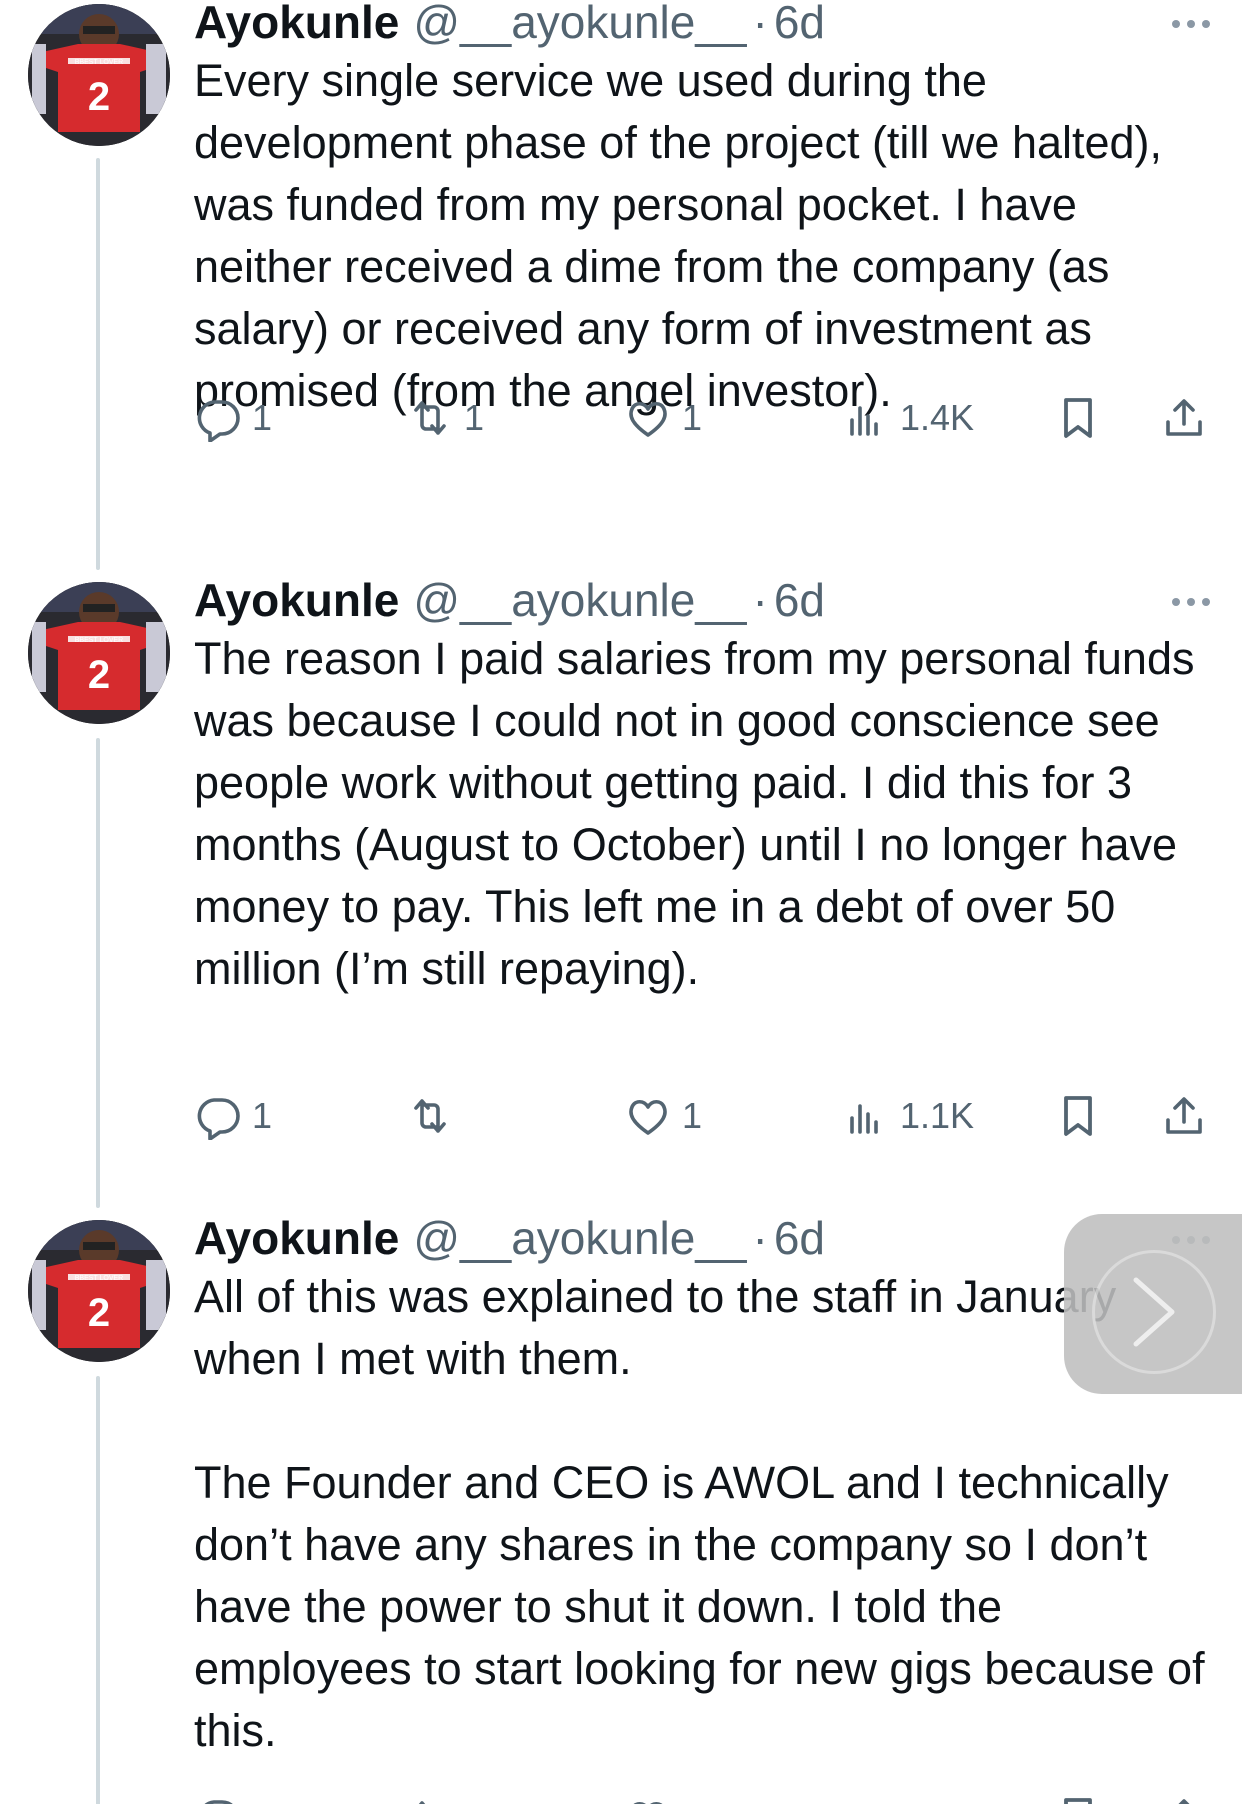 The height and width of the screenshot is (1804, 1242). I want to click on views-button, so click(866, 1797).